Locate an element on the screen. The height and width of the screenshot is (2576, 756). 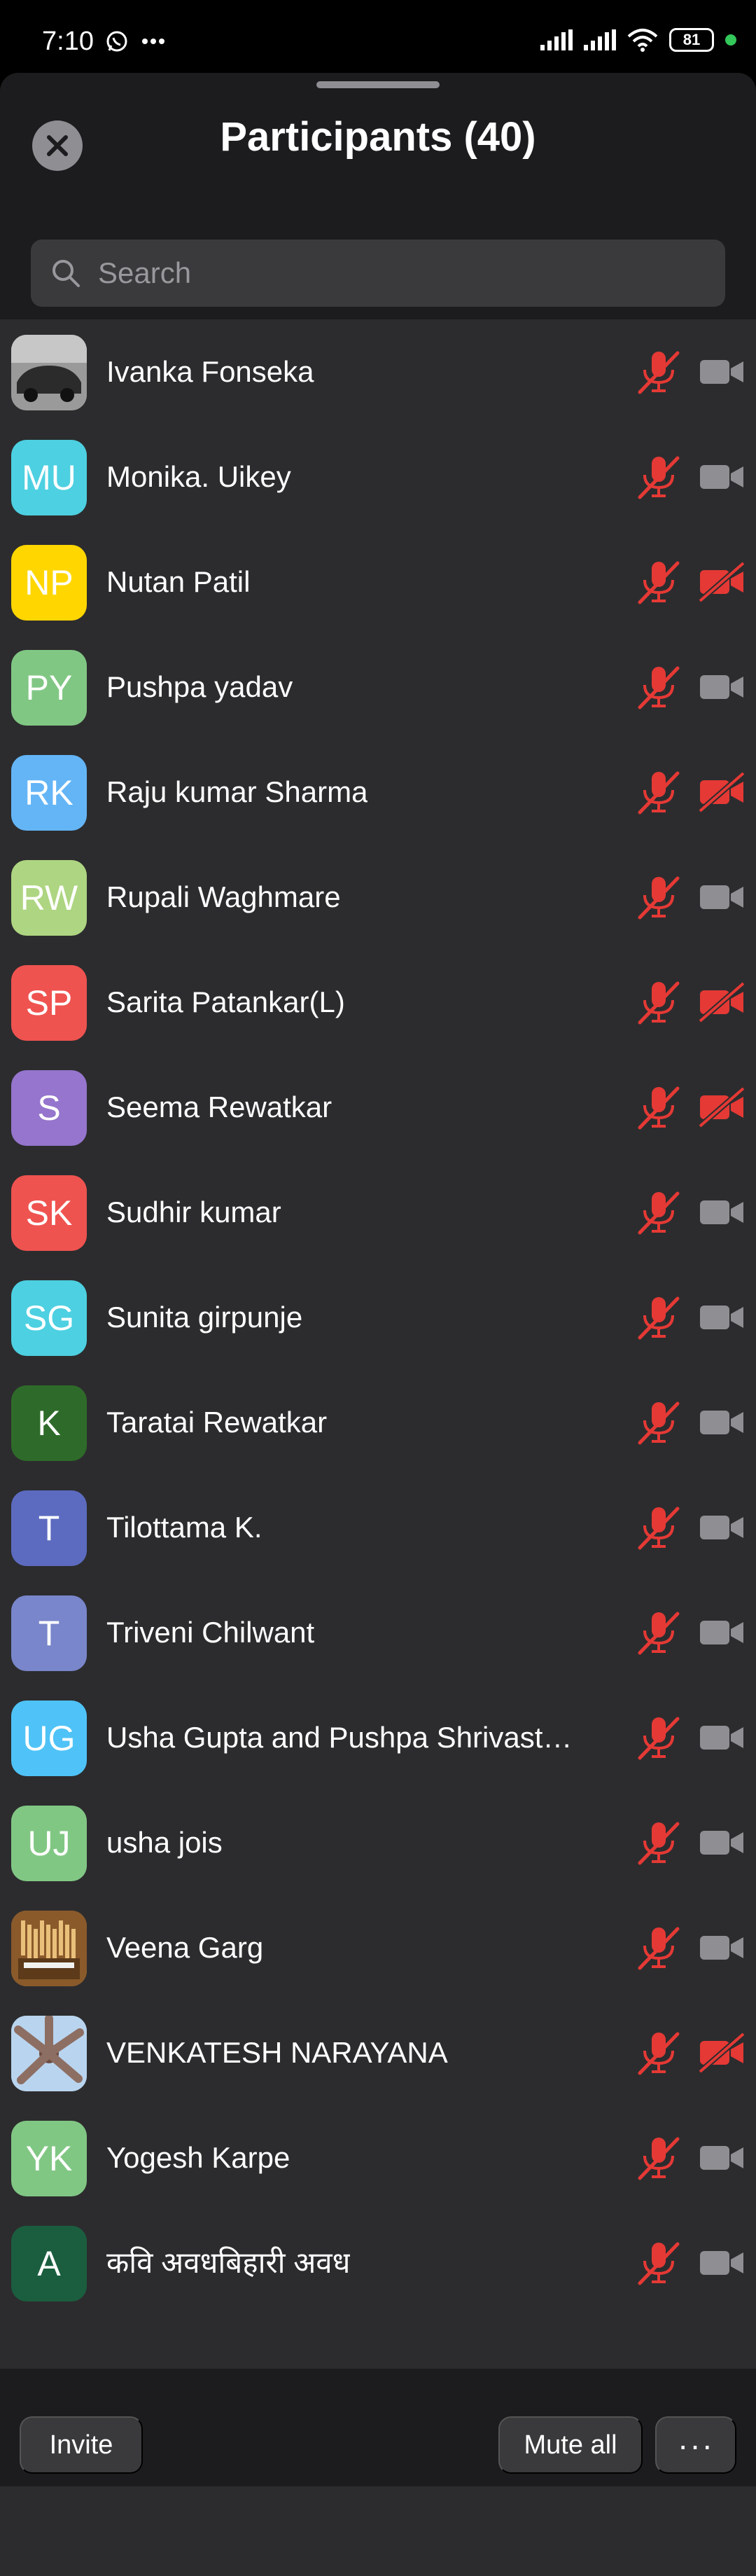
search-bar is located at coordinates (378, 273).